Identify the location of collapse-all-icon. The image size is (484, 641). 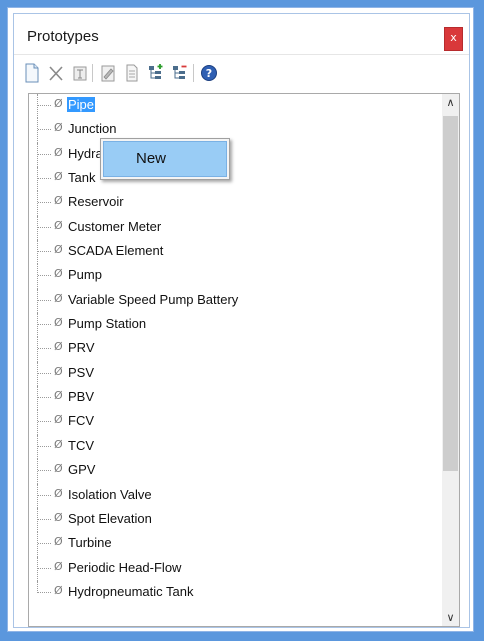
(180, 73).